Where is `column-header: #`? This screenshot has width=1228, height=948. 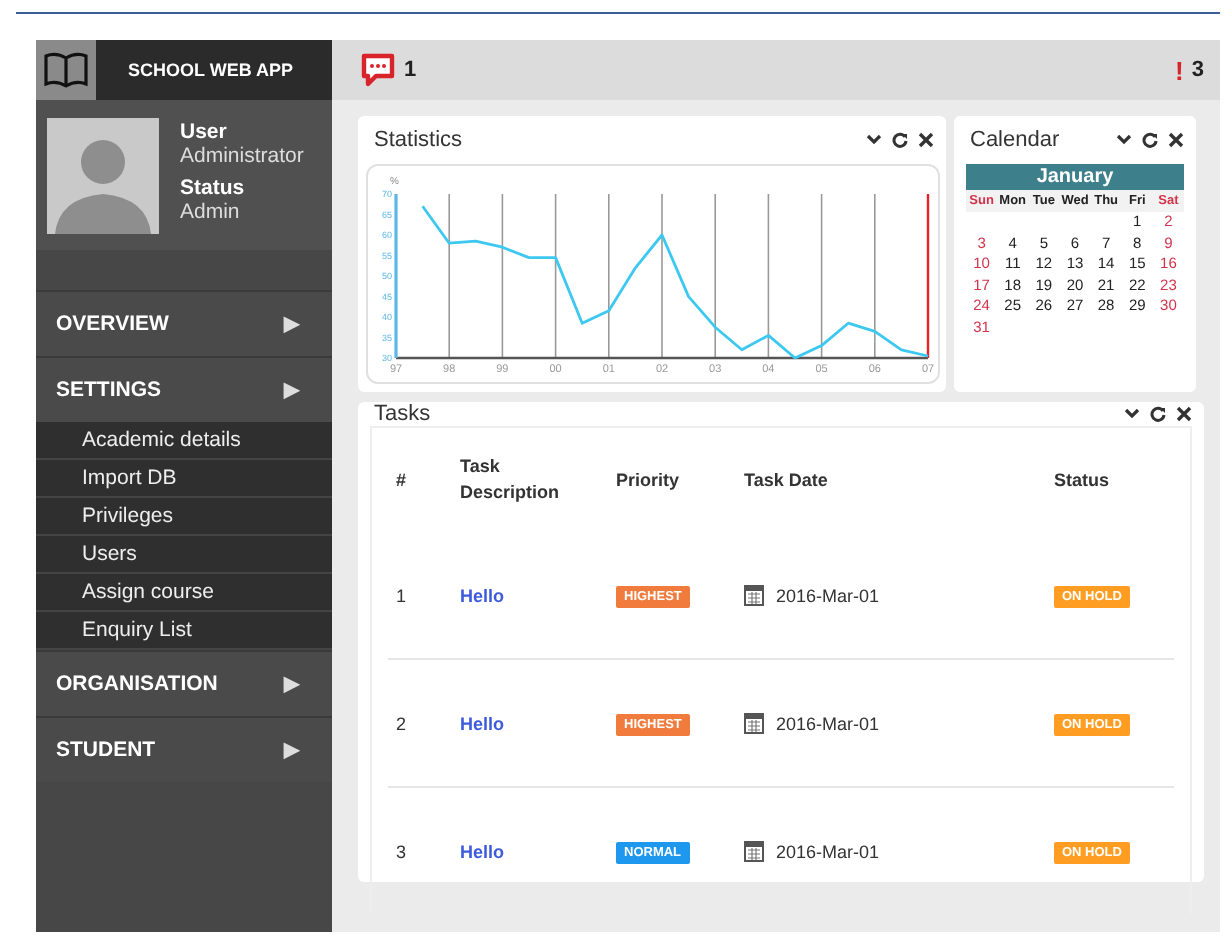
column-header: # is located at coordinates (401, 480).